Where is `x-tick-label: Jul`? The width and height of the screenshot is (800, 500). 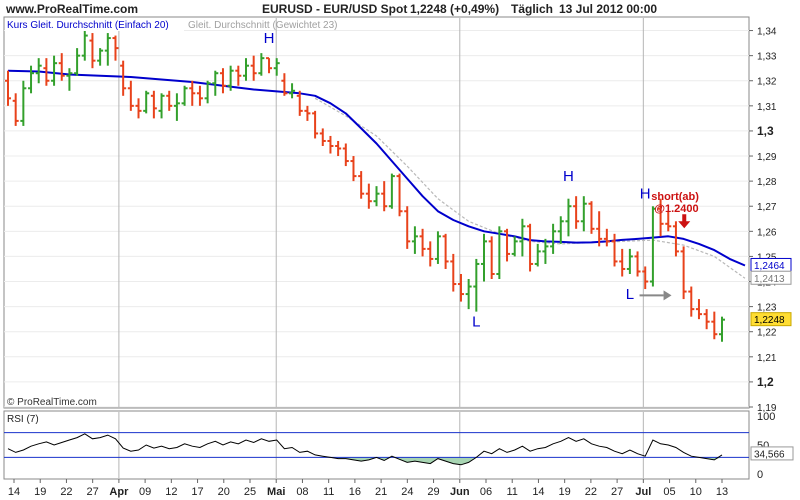
x-tick-label: Jul is located at coordinates (643, 492).